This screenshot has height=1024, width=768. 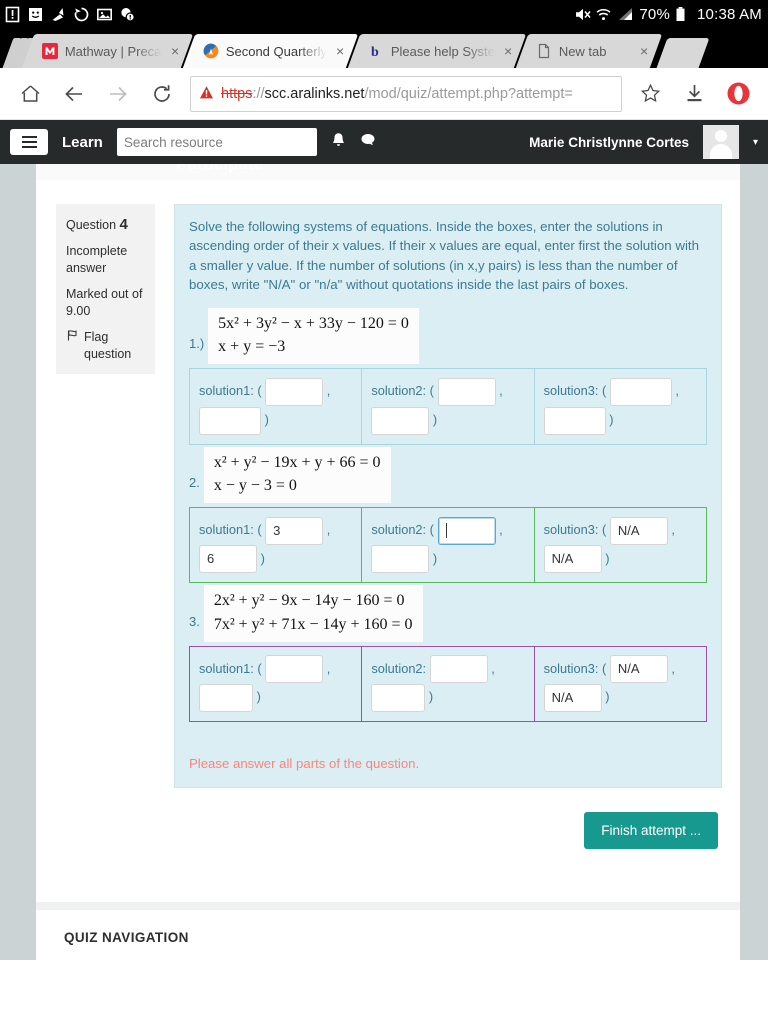 I want to click on browser-tab-second-quarterly: Second Quarterly ×, so click(x=270, y=51).